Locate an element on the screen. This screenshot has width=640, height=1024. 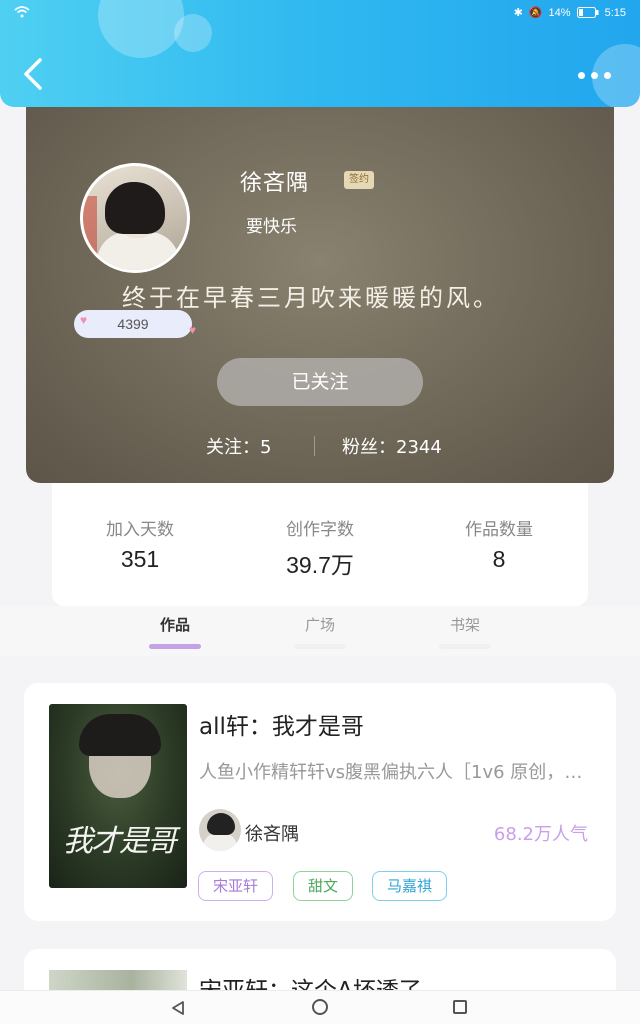
divider is located at coordinates (314, 446).